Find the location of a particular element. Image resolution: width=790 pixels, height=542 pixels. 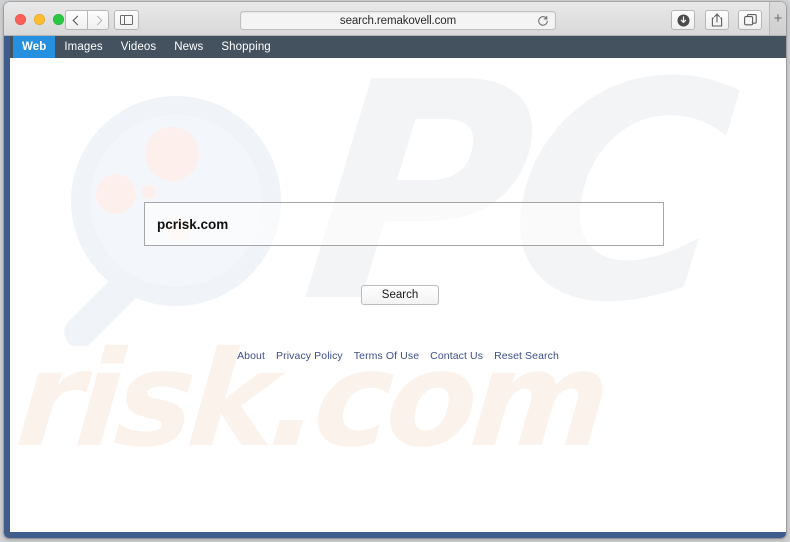

nav-item-label: Shopping is located at coordinates (246, 47).